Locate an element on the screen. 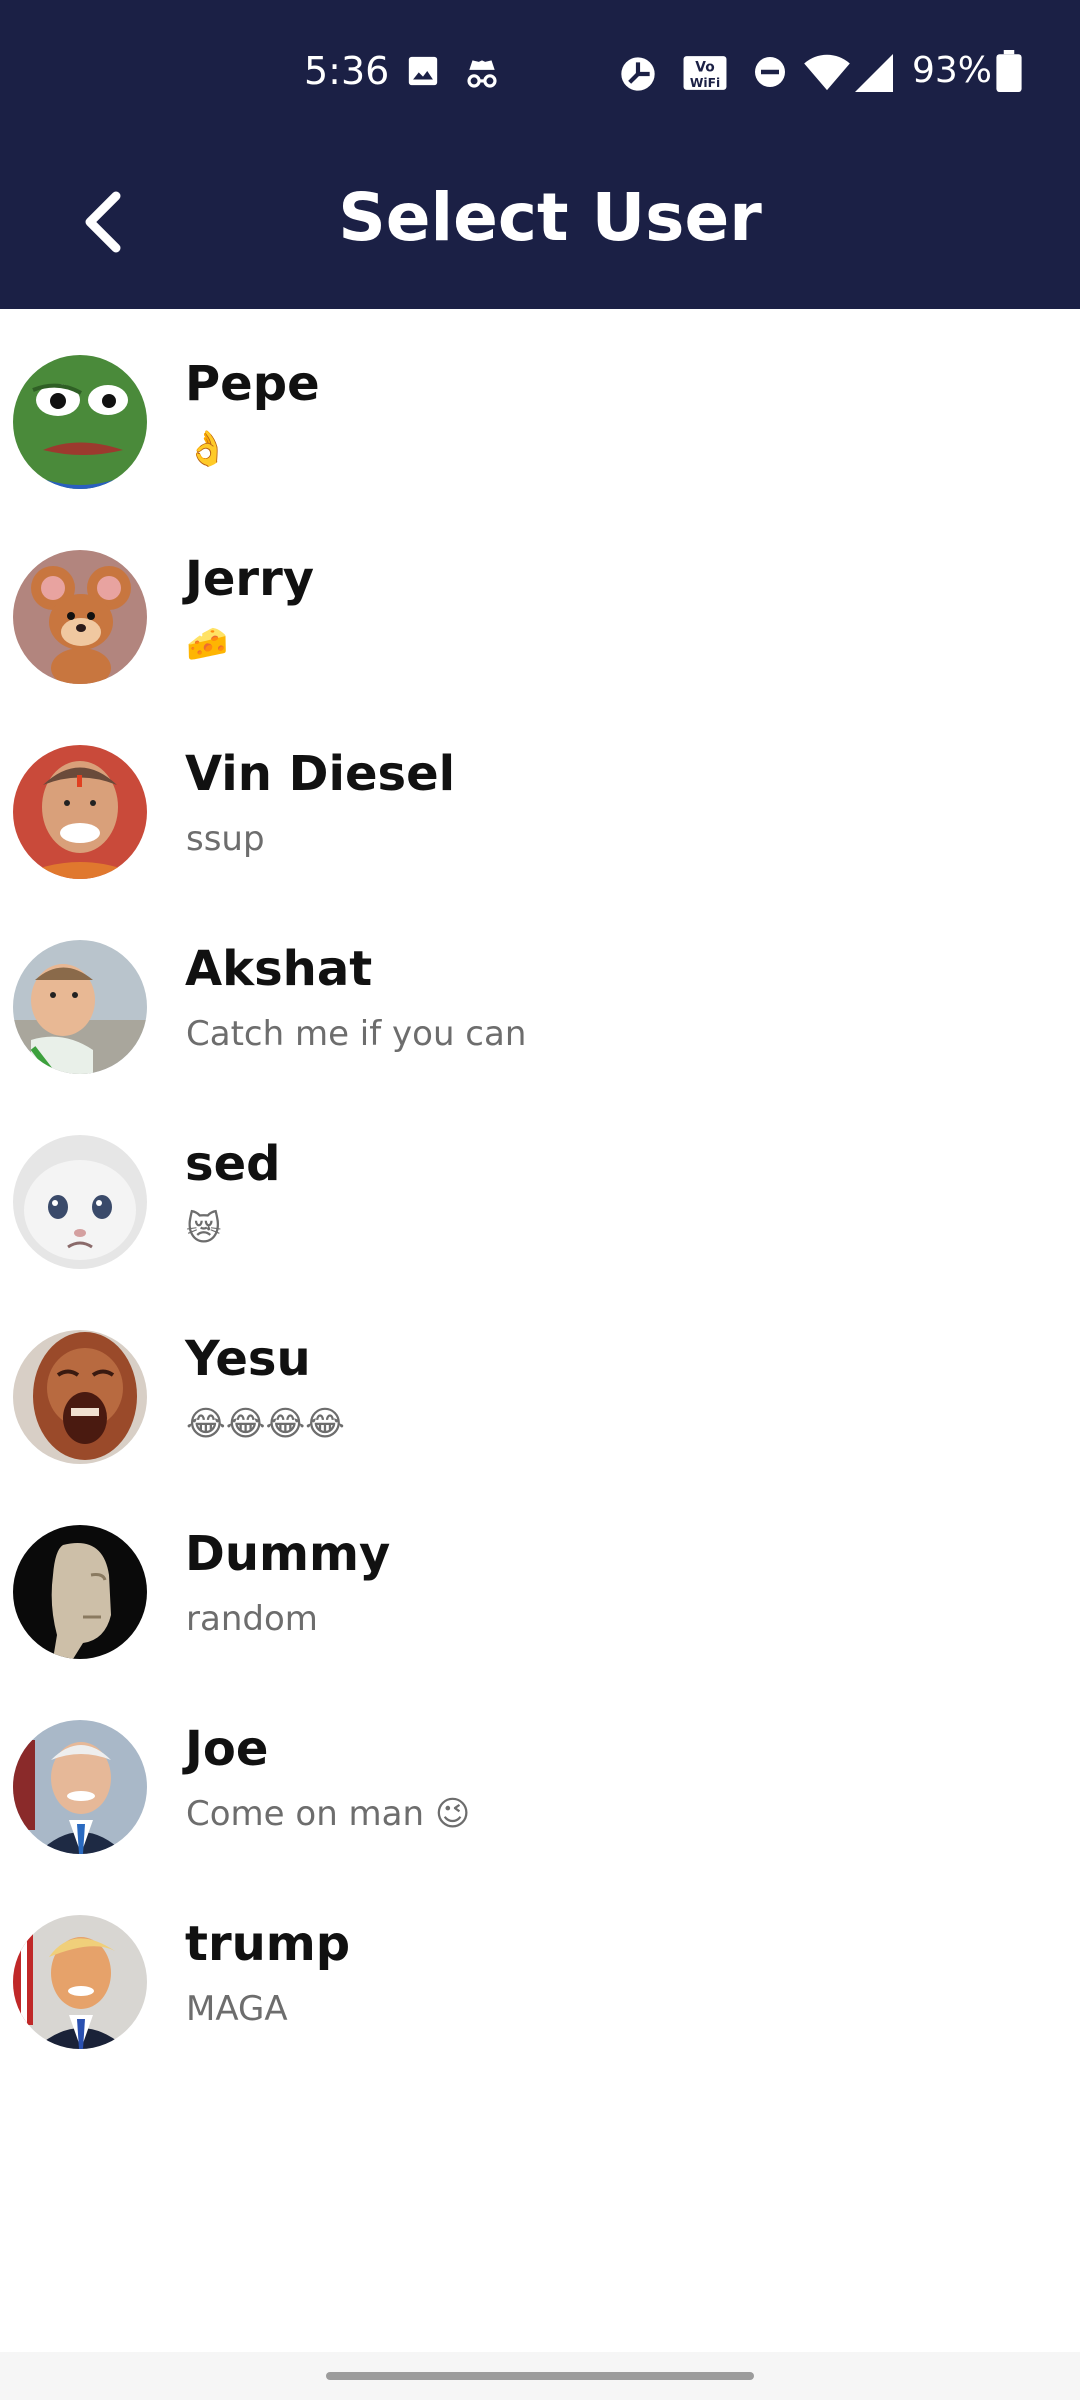  user-row-pepe: Pepe 👌 is located at coordinates (540, 406).